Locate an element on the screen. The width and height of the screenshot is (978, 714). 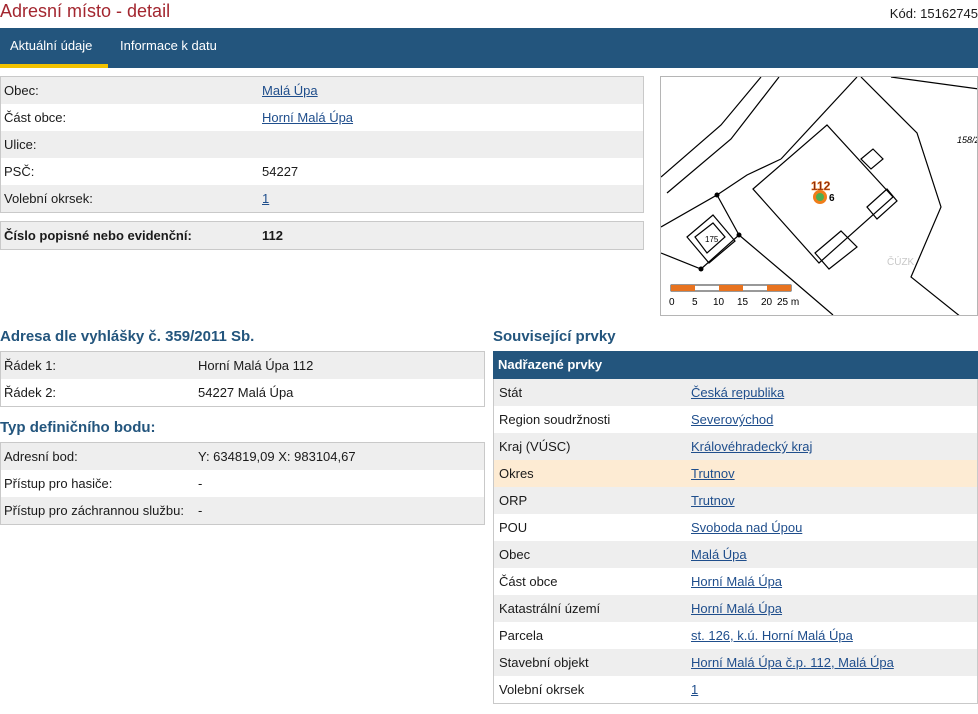
table-row: Obec Malá Úpa is located at coordinates (735, 554).